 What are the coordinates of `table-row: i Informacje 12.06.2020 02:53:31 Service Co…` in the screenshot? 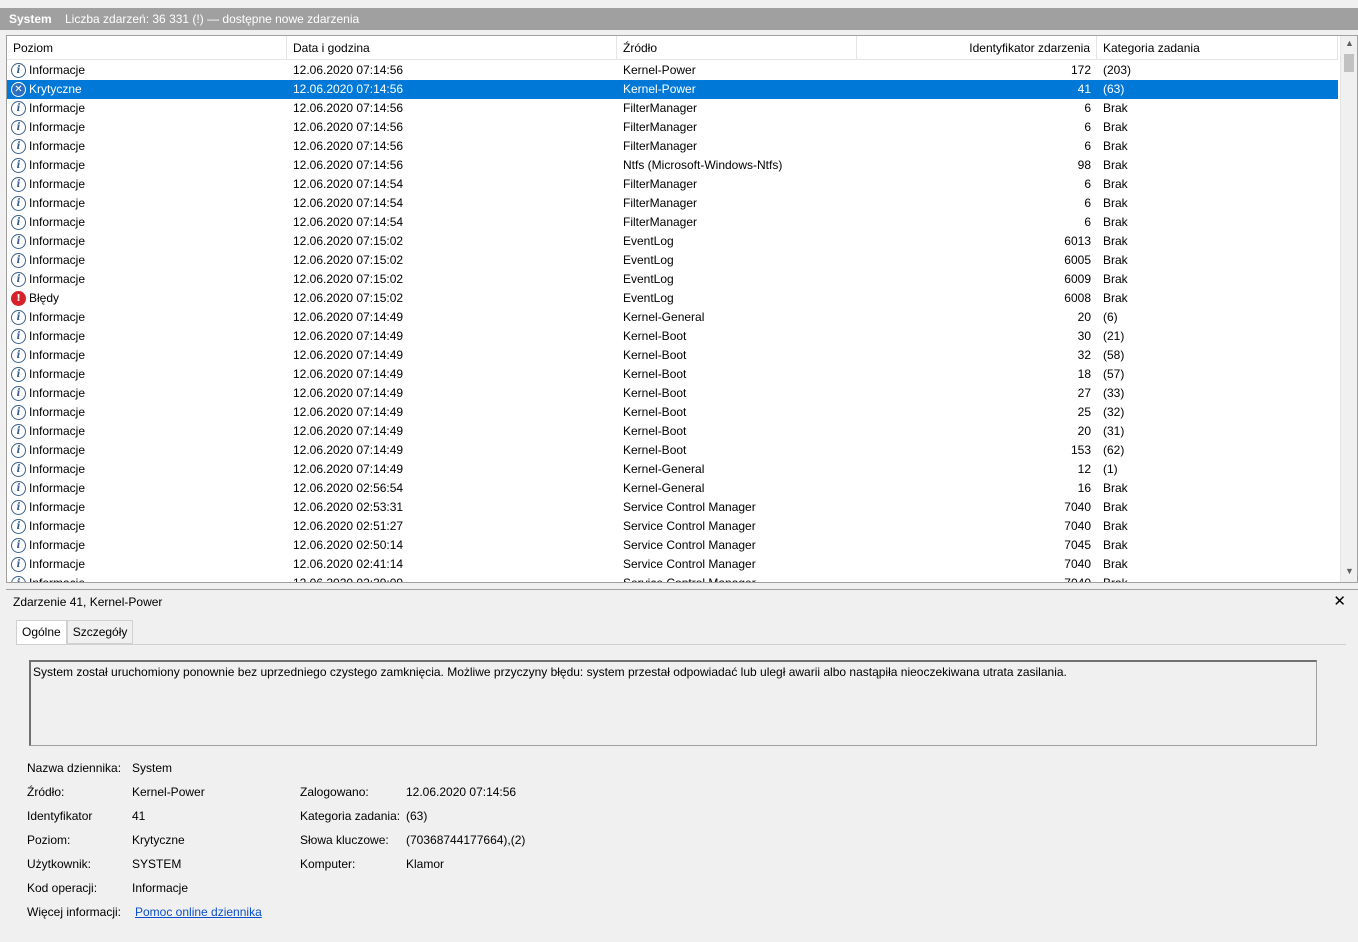 It's located at (672, 507).